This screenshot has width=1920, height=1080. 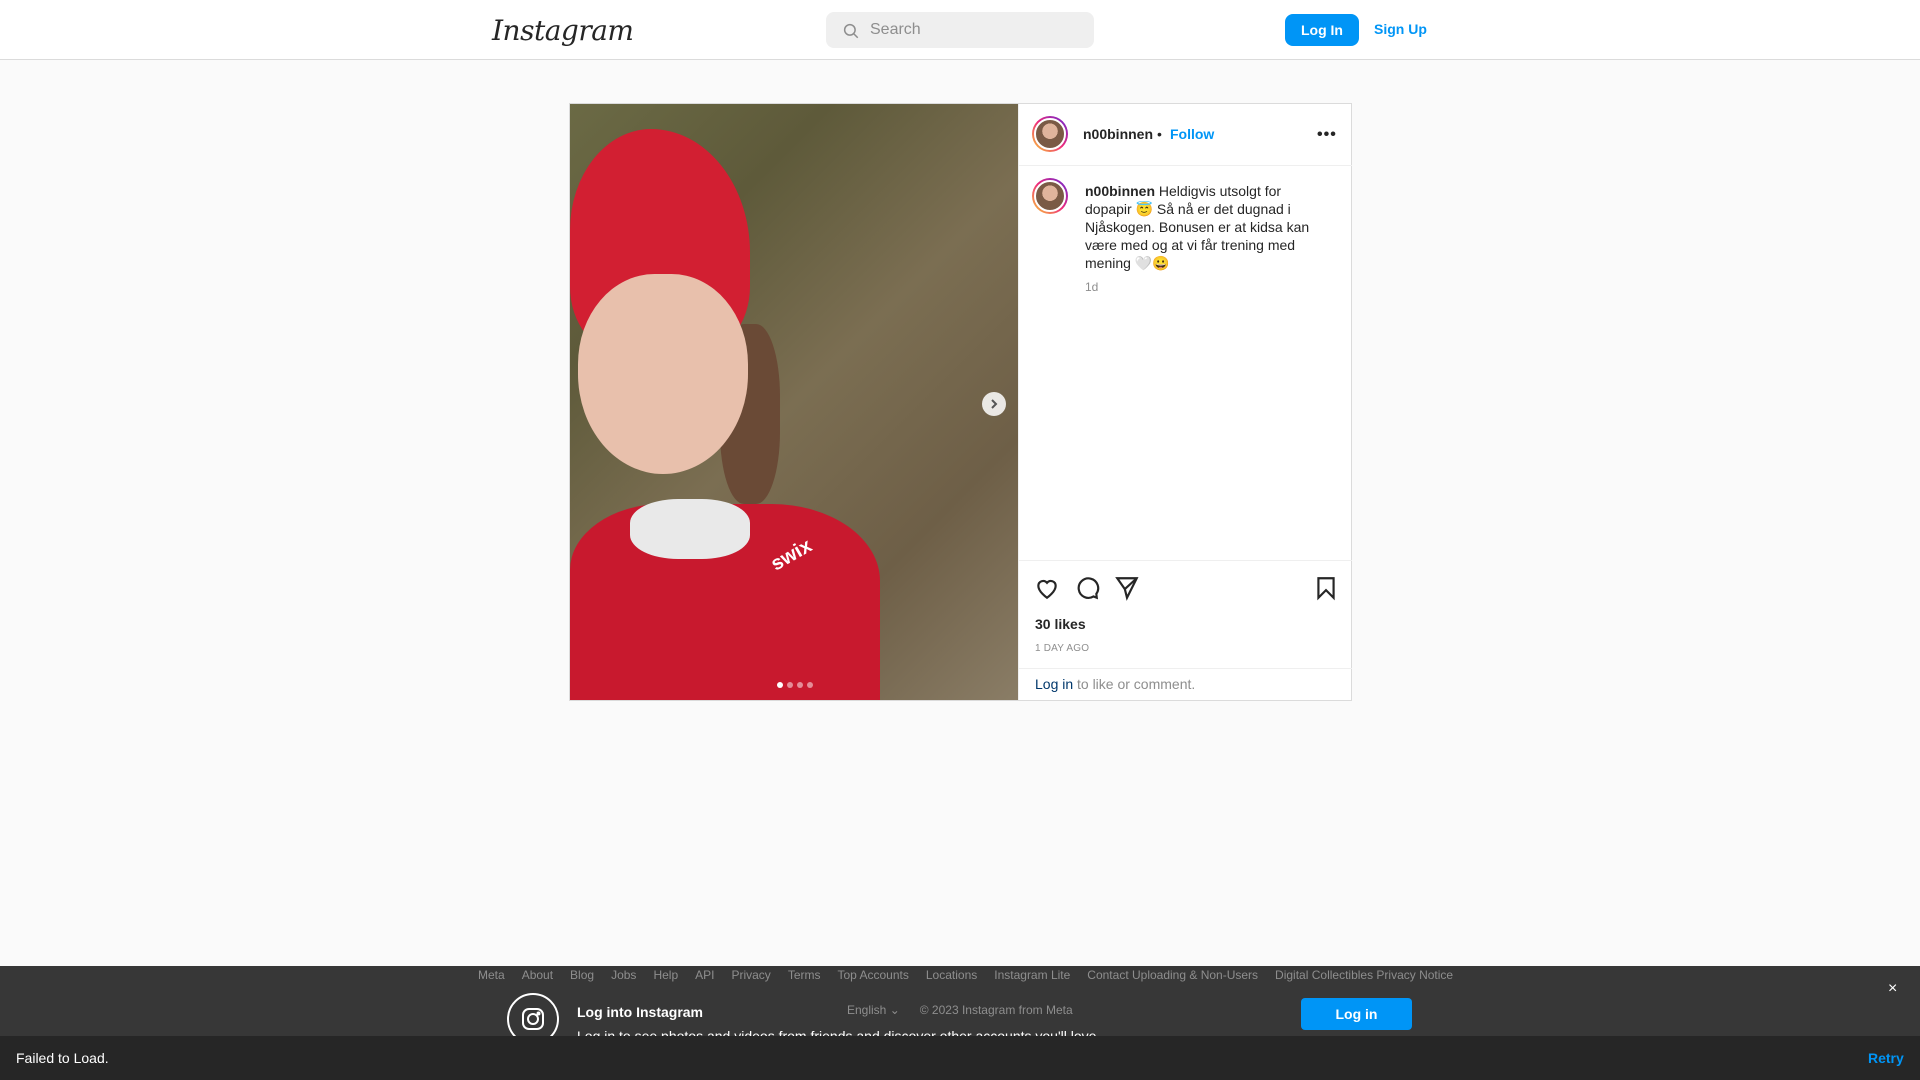 What do you see at coordinates (537, 975) in the screenshot?
I see `footer-link: About` at bounding box center [537, 975].